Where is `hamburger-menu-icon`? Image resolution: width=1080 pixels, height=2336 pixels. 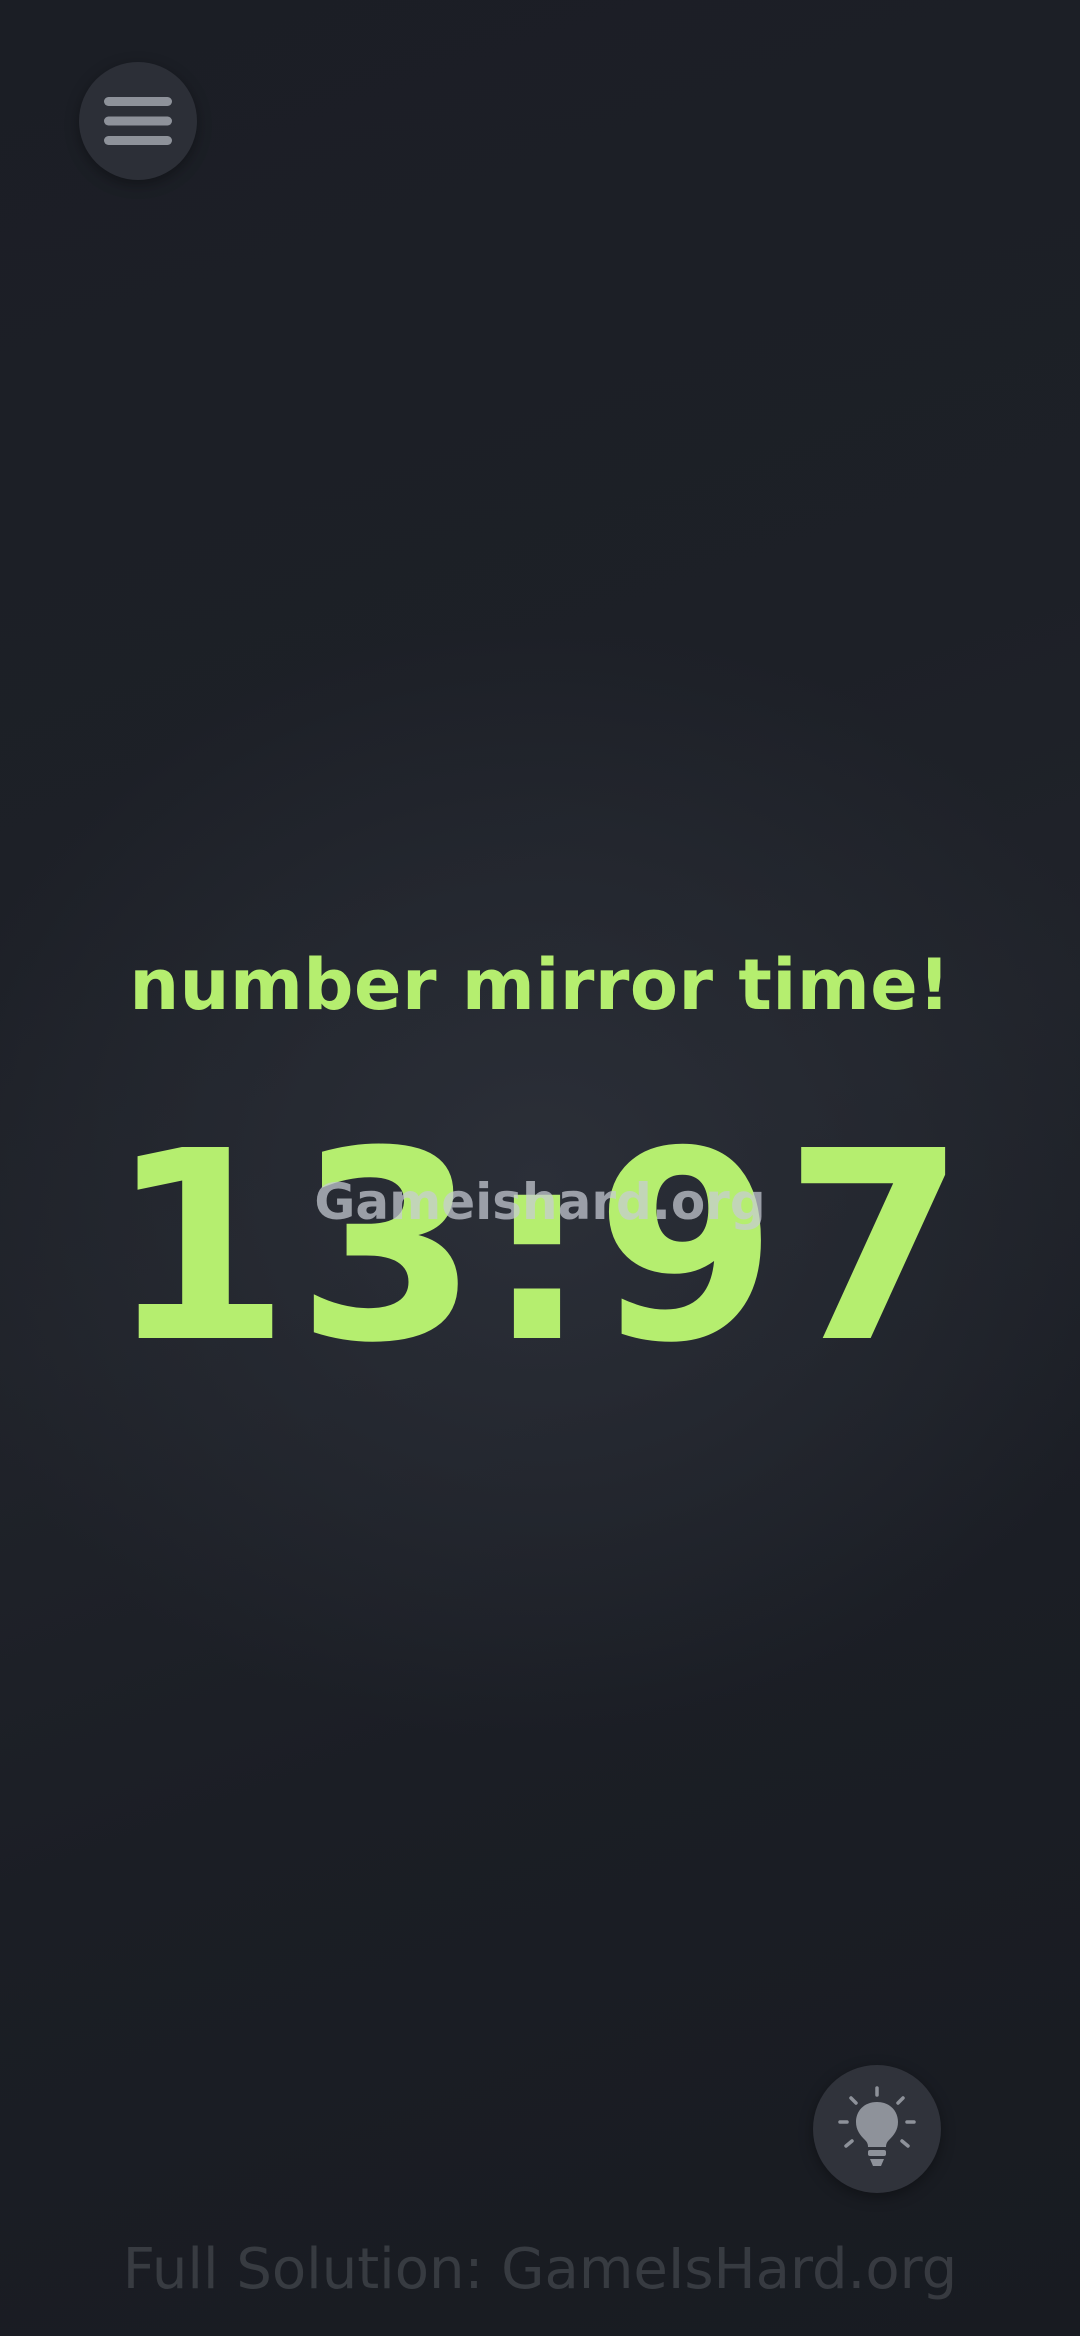 hamburger-menu-icon is located at coordinates (138, 121).